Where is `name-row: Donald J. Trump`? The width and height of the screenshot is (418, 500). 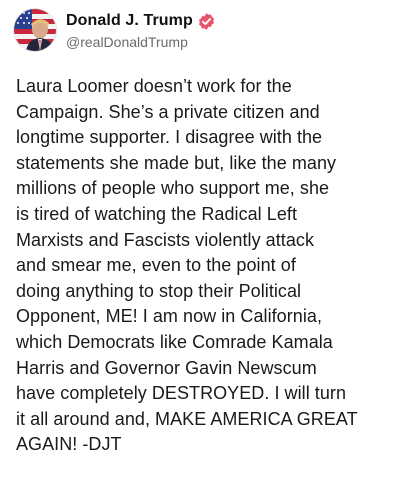
name-row: Donald J. Trump is located at coordinates (141, 21).